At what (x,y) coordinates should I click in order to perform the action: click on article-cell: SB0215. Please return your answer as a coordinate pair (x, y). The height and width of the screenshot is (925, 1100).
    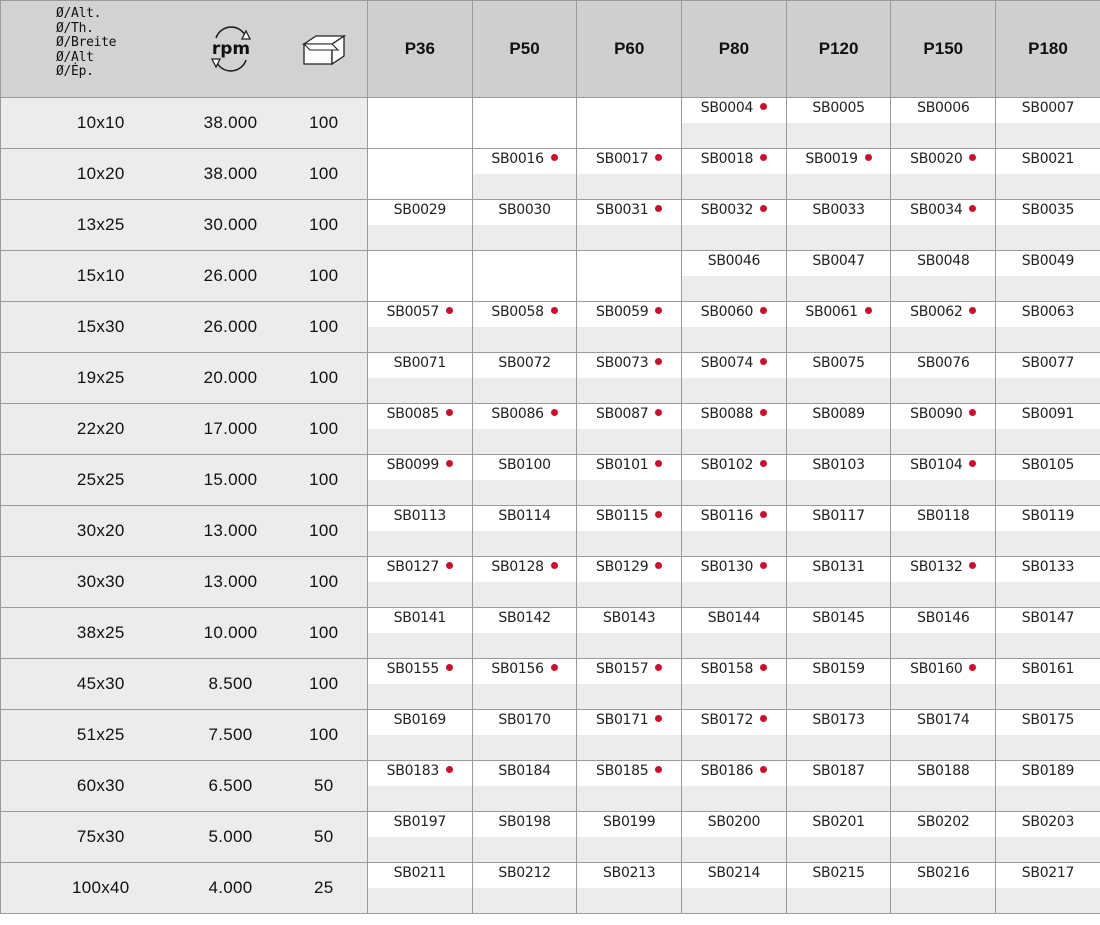
    Looking at the image, I should click on (838, 888).